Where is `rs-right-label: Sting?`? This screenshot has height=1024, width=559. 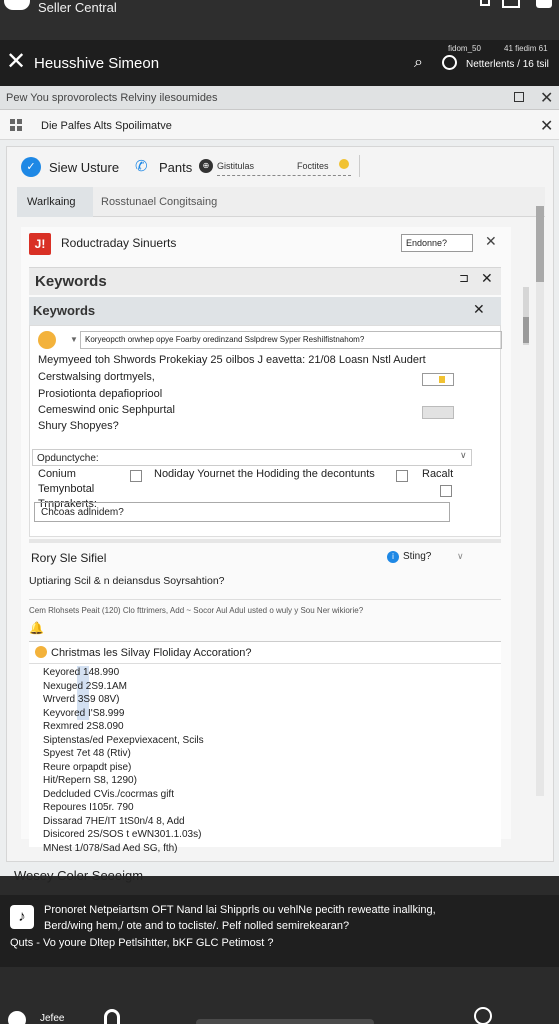
rs-right-label: Sting? is located at coordinates (417, 556).